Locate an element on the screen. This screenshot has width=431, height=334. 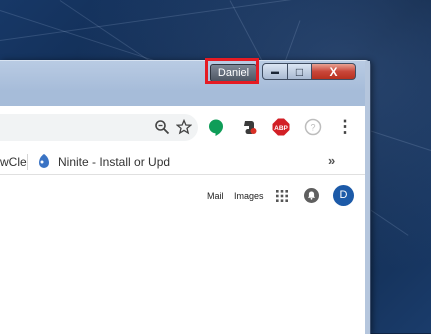
help-icon: ? is located at coordinates (313, 127).